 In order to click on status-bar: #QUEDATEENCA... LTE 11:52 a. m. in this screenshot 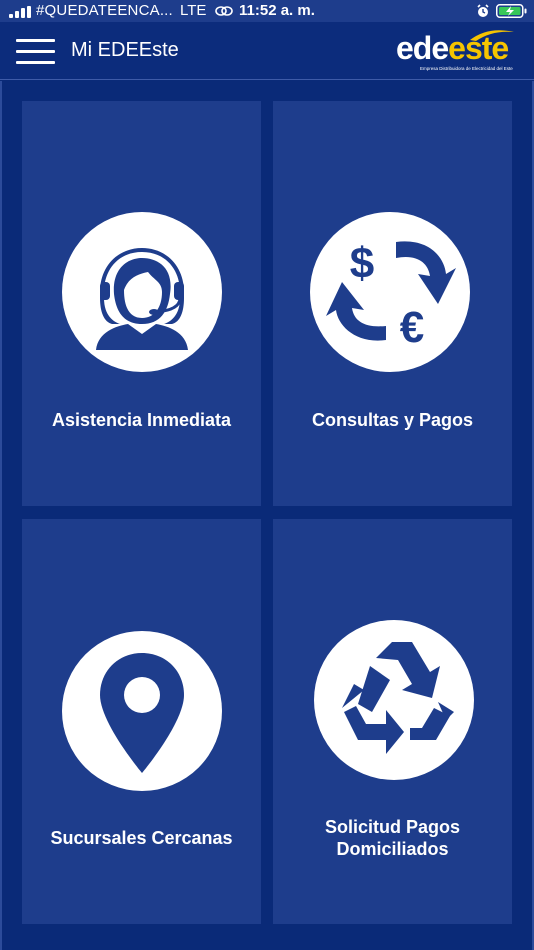, I will do `click(267, 11)`.